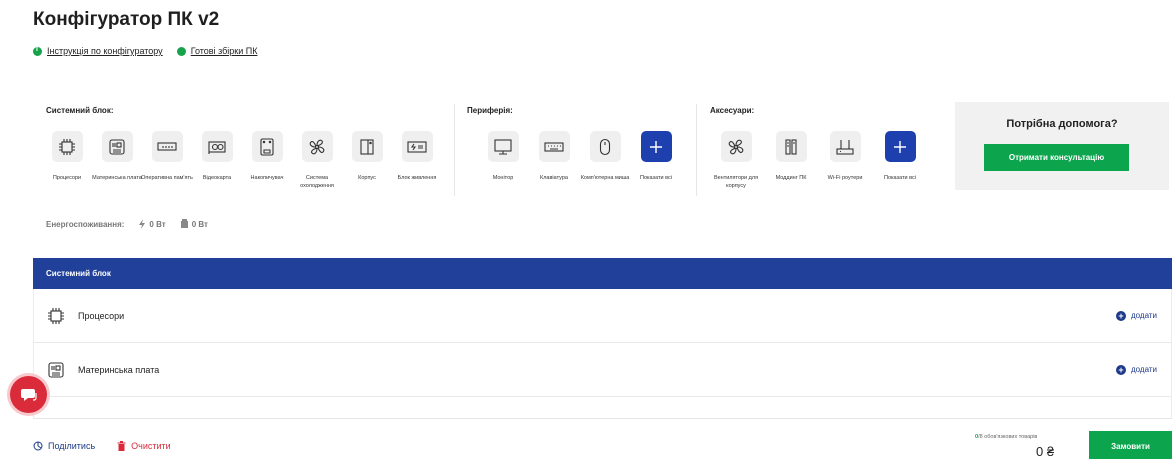 Image resolution: width=1172 pixels, height=459 pixels. I want to click on mouse-icon, so click(605, 146).